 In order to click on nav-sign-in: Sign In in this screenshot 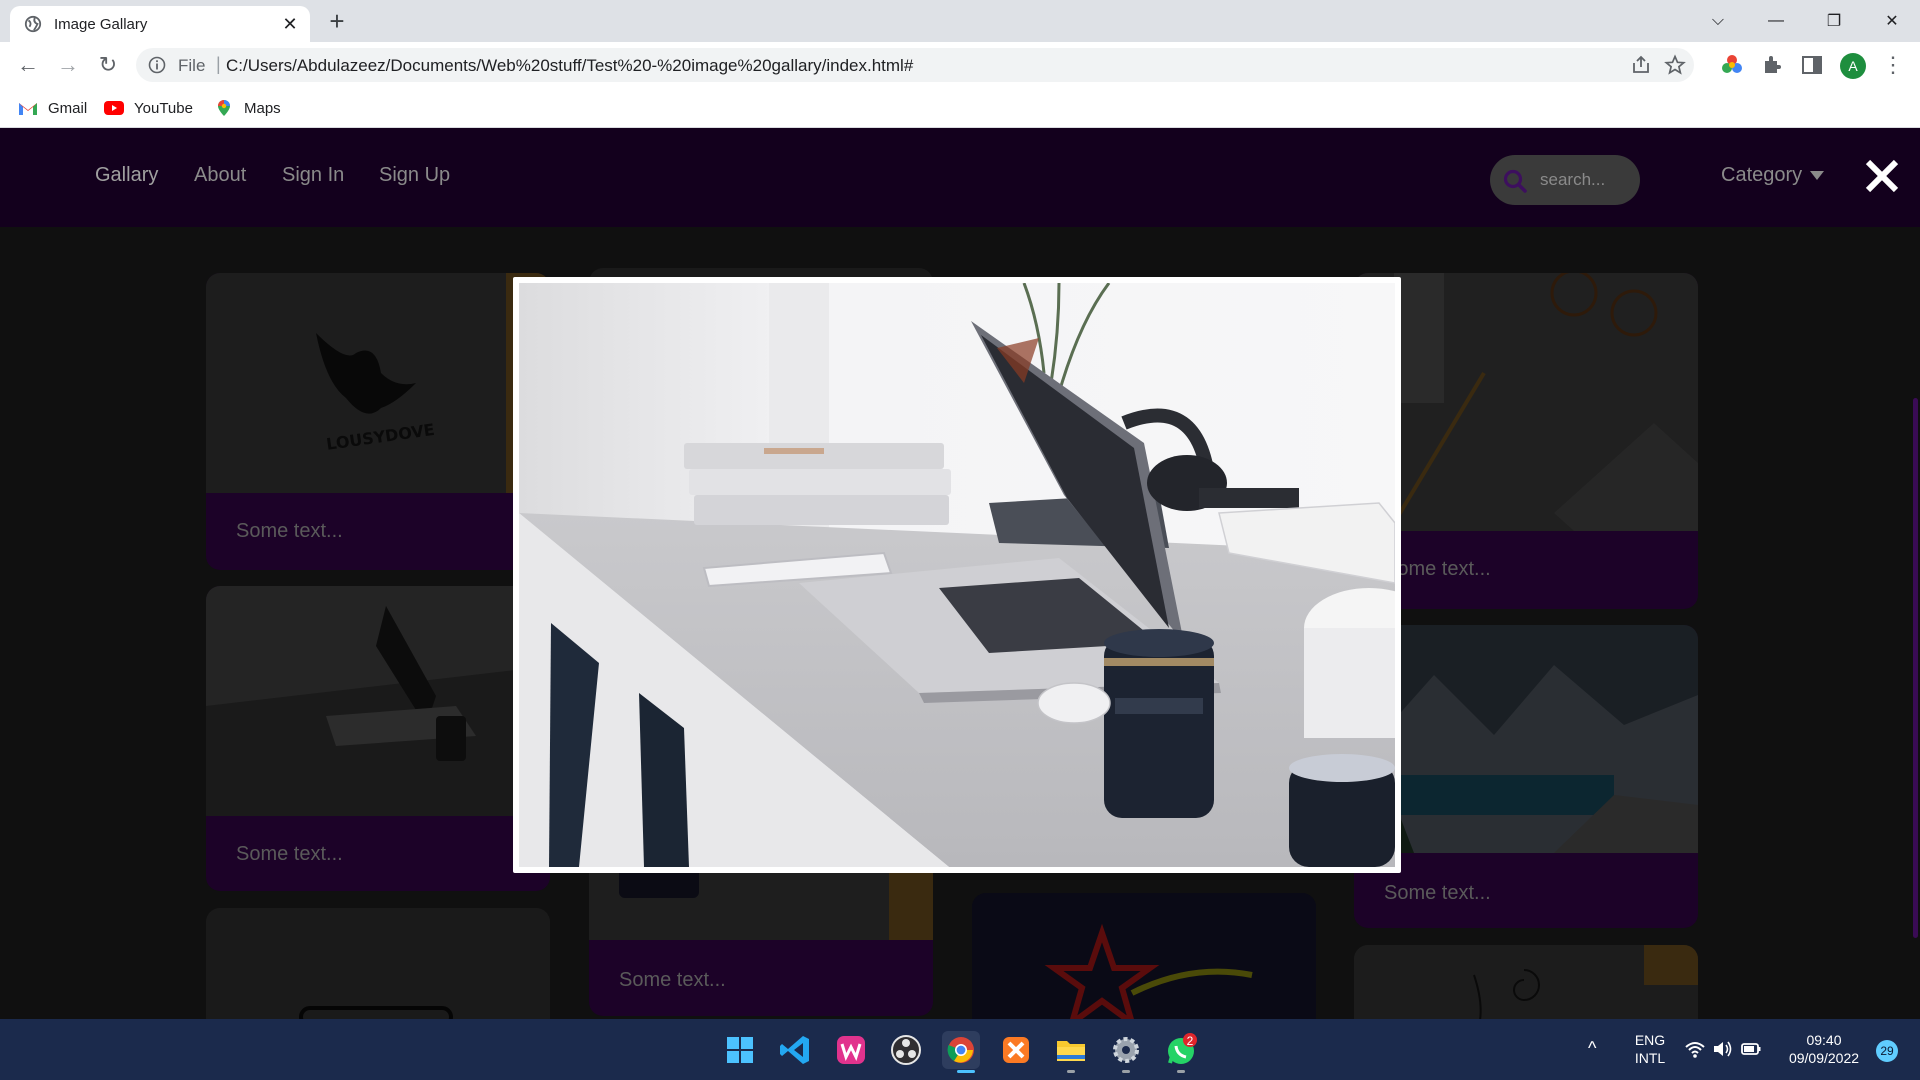, I will do `click(313, 175)`.